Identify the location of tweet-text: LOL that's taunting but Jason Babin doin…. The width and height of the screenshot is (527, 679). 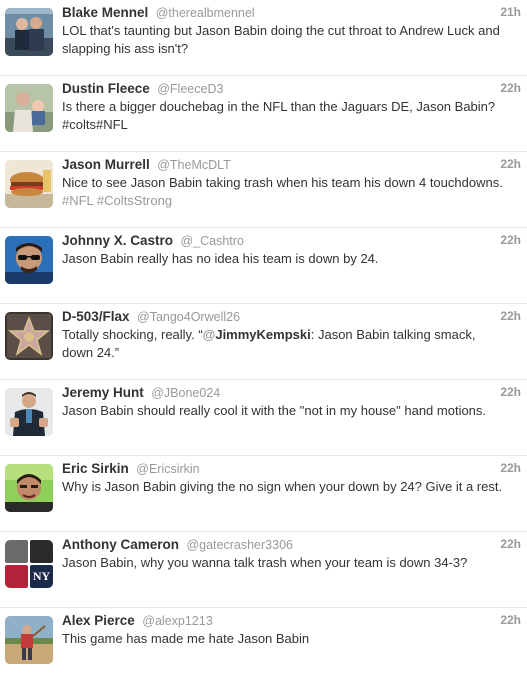
(281, 39).